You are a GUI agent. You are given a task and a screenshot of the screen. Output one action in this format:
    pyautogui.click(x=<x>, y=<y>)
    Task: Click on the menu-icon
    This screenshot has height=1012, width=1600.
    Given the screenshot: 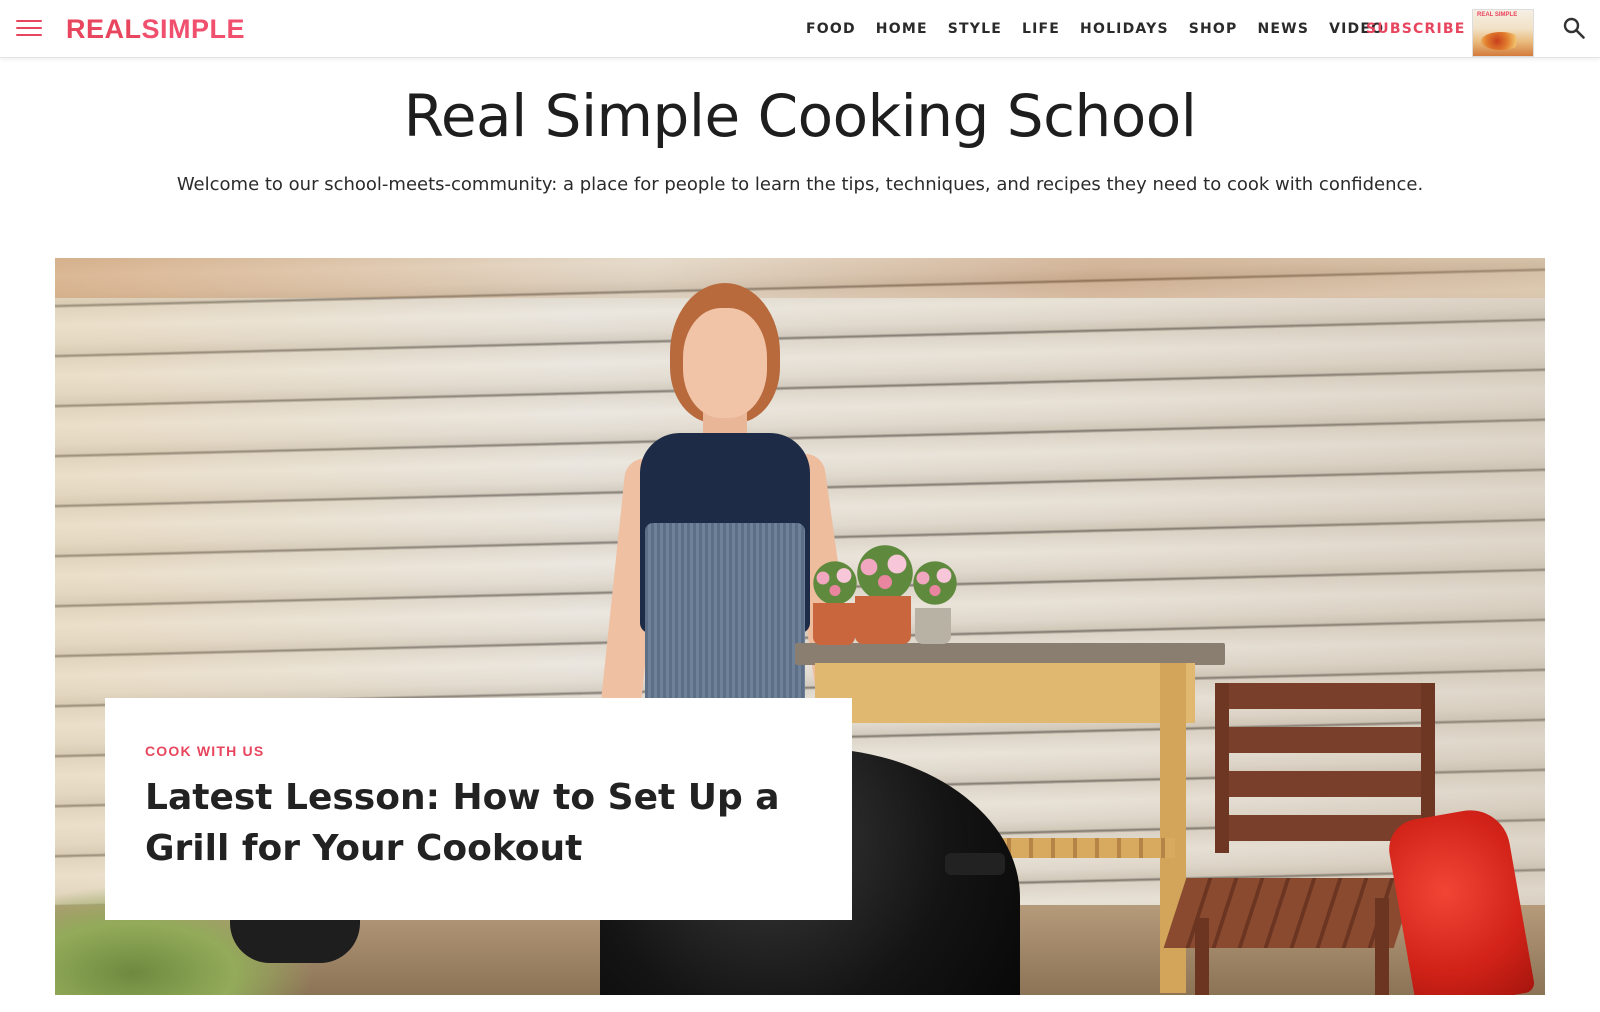 What is the action you would take?
    pyautogui.click(x=29, y=29)
    